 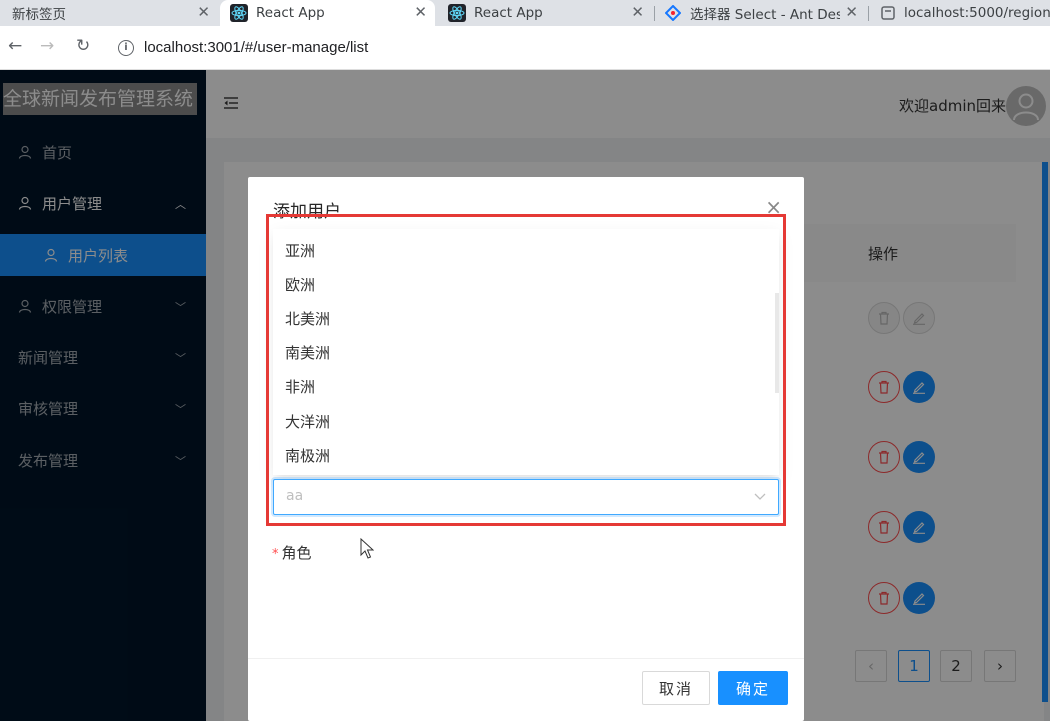 What do you see at coordinates (296, 553) in the screenshot?
I see `role-label-text: 角色` at bounding box center [296, 553].